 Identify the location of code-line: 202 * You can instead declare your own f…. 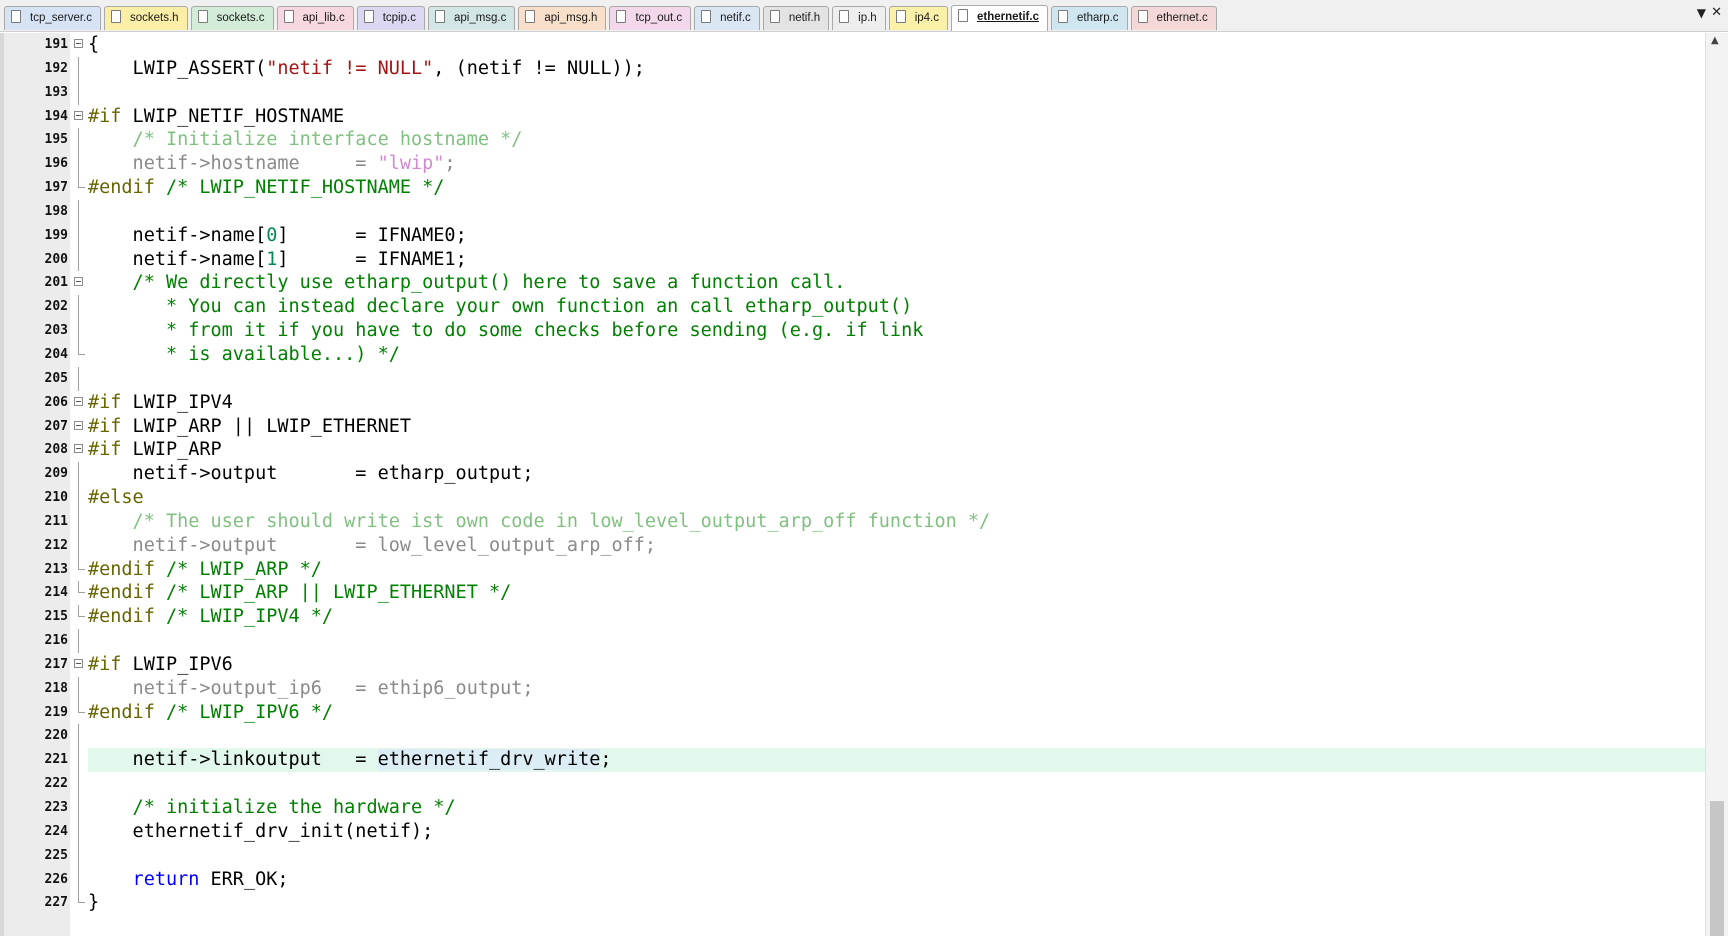
(852, 307).